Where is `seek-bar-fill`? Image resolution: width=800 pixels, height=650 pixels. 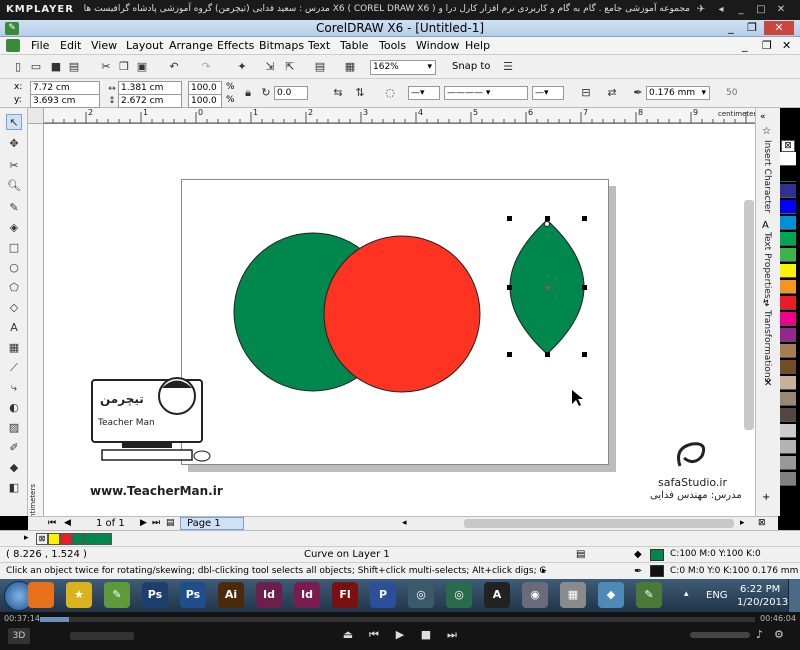
seek-bar-fill is located at coordinates (54, 619).